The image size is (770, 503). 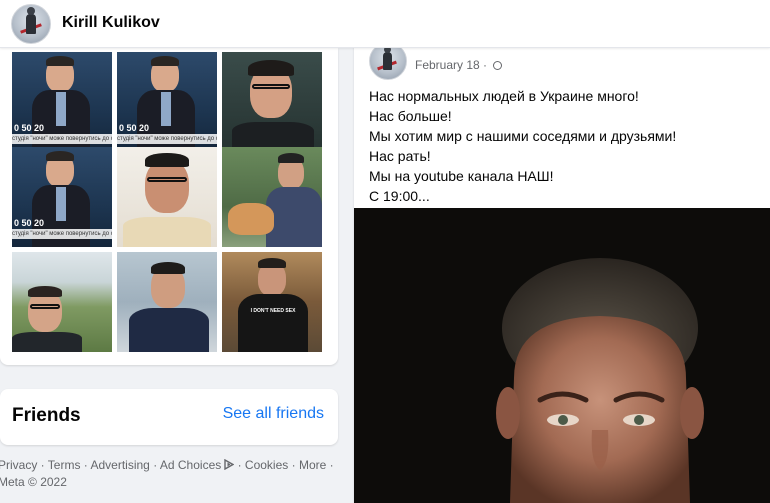 I want to click on profile-avatar, so click(x=31, y=24).